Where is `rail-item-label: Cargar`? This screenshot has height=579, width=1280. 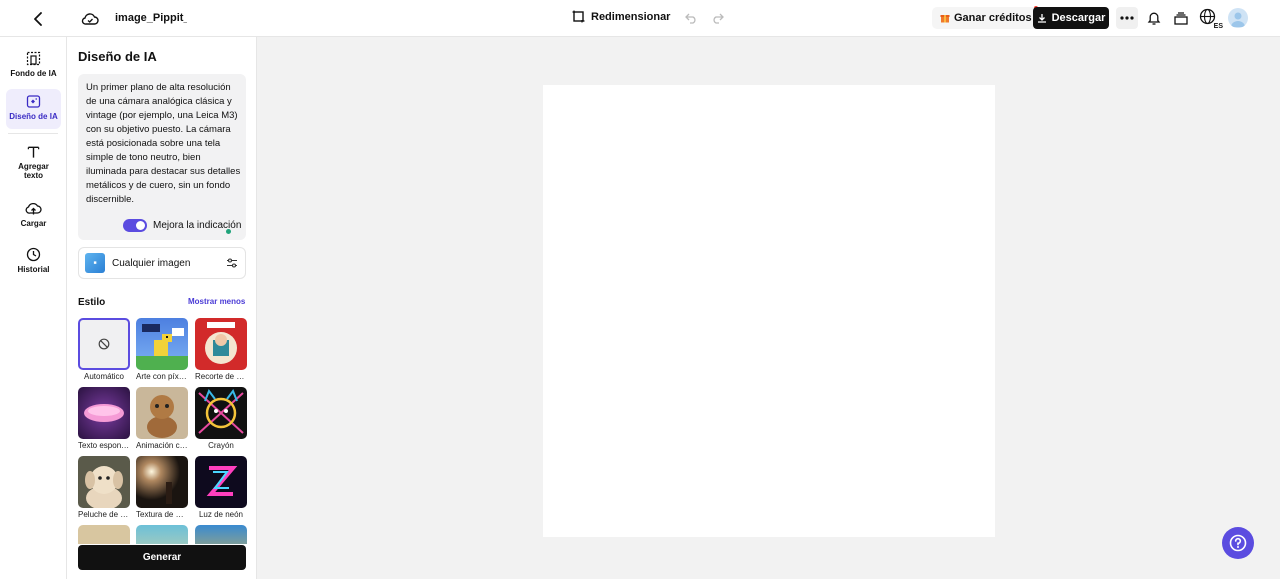 rail-item-label: Cargar is located at coordinates (33, 223).